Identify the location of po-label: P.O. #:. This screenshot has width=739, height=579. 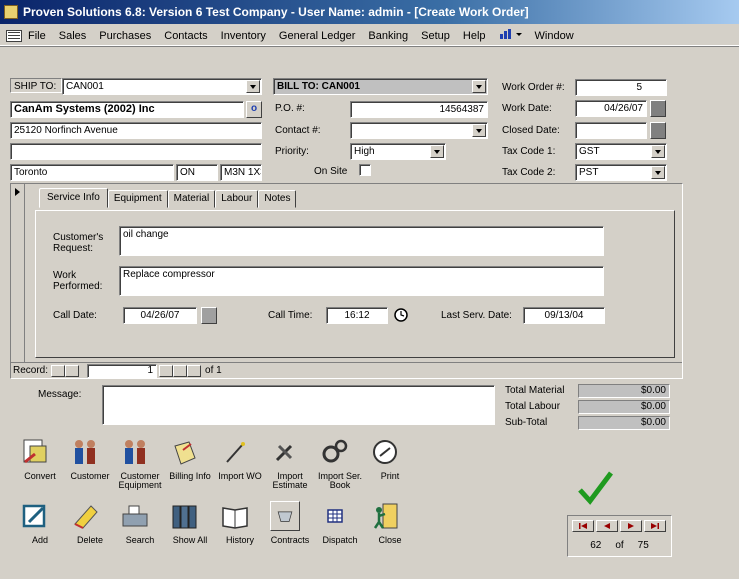
(290, 108).